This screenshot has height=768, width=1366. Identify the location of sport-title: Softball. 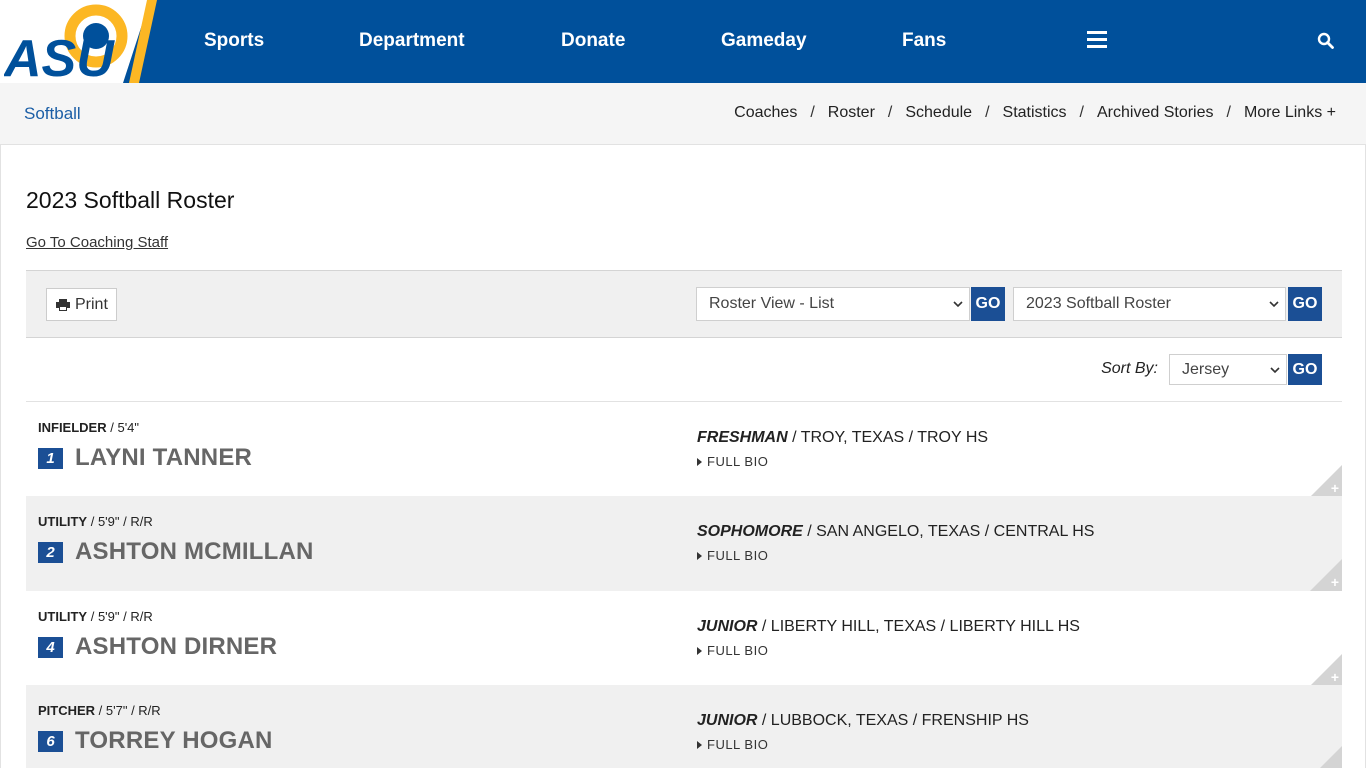
(52, 114).